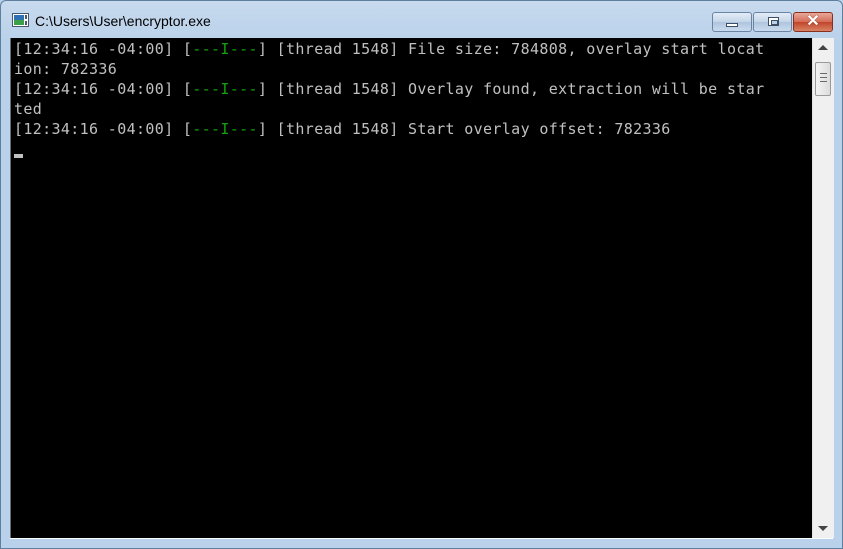  Describe the element at coordinates (421, 19) in the screenshot. I see `title-bar: C:\Users\User\encryptor.exe ✕` at that location.